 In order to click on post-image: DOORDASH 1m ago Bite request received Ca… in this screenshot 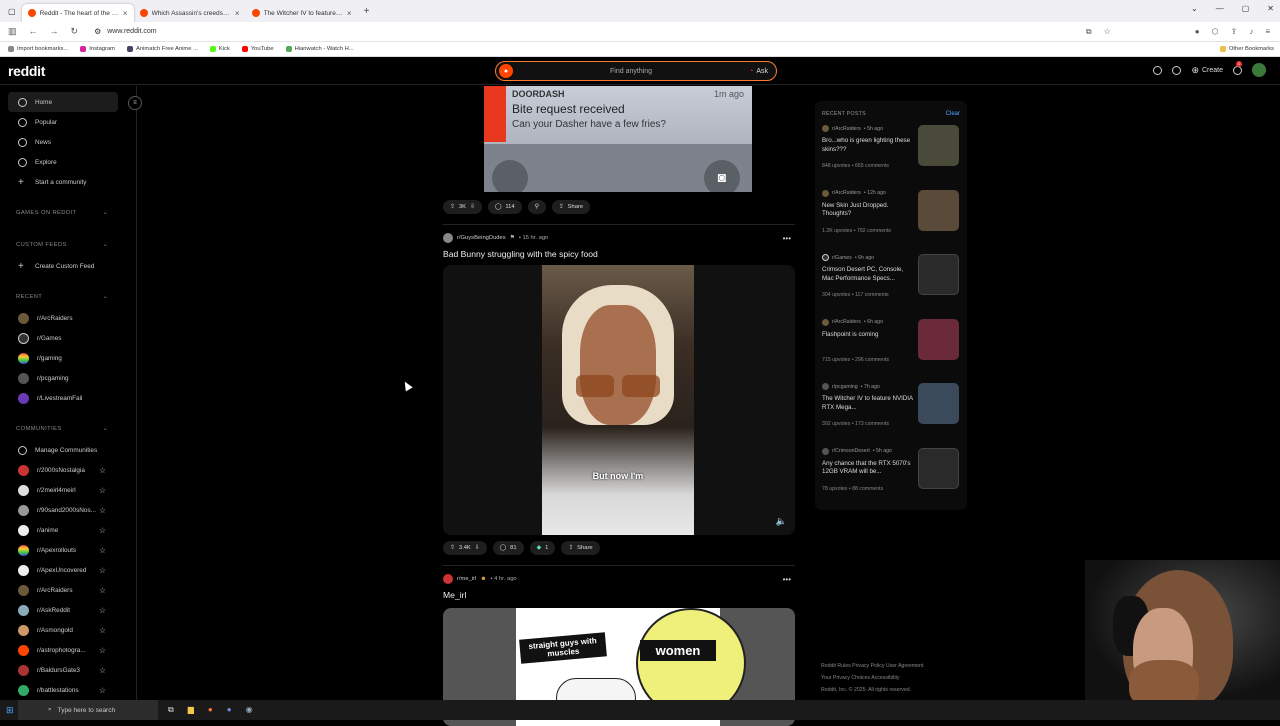, I will do `click(619, 139)`.